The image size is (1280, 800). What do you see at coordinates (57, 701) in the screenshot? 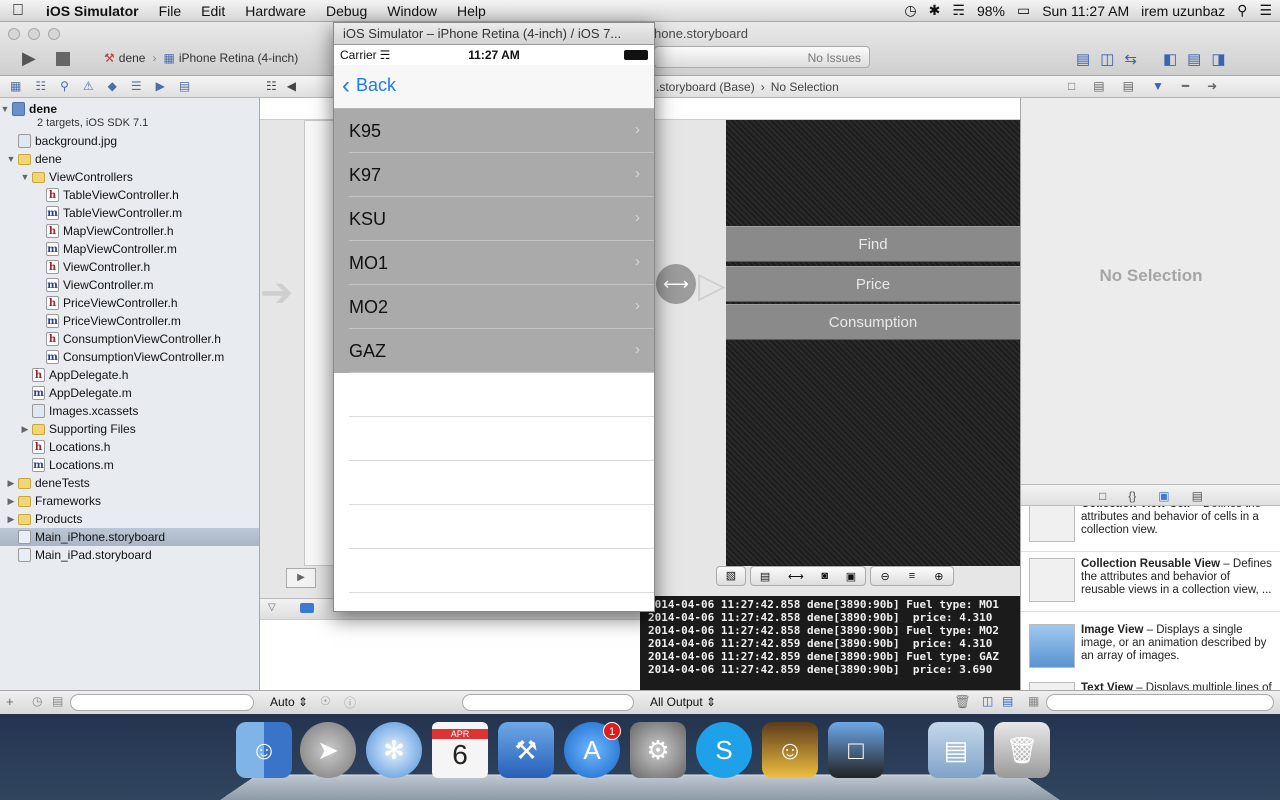
I see `scm-icon: ▤` at bounding box center [57, 701].